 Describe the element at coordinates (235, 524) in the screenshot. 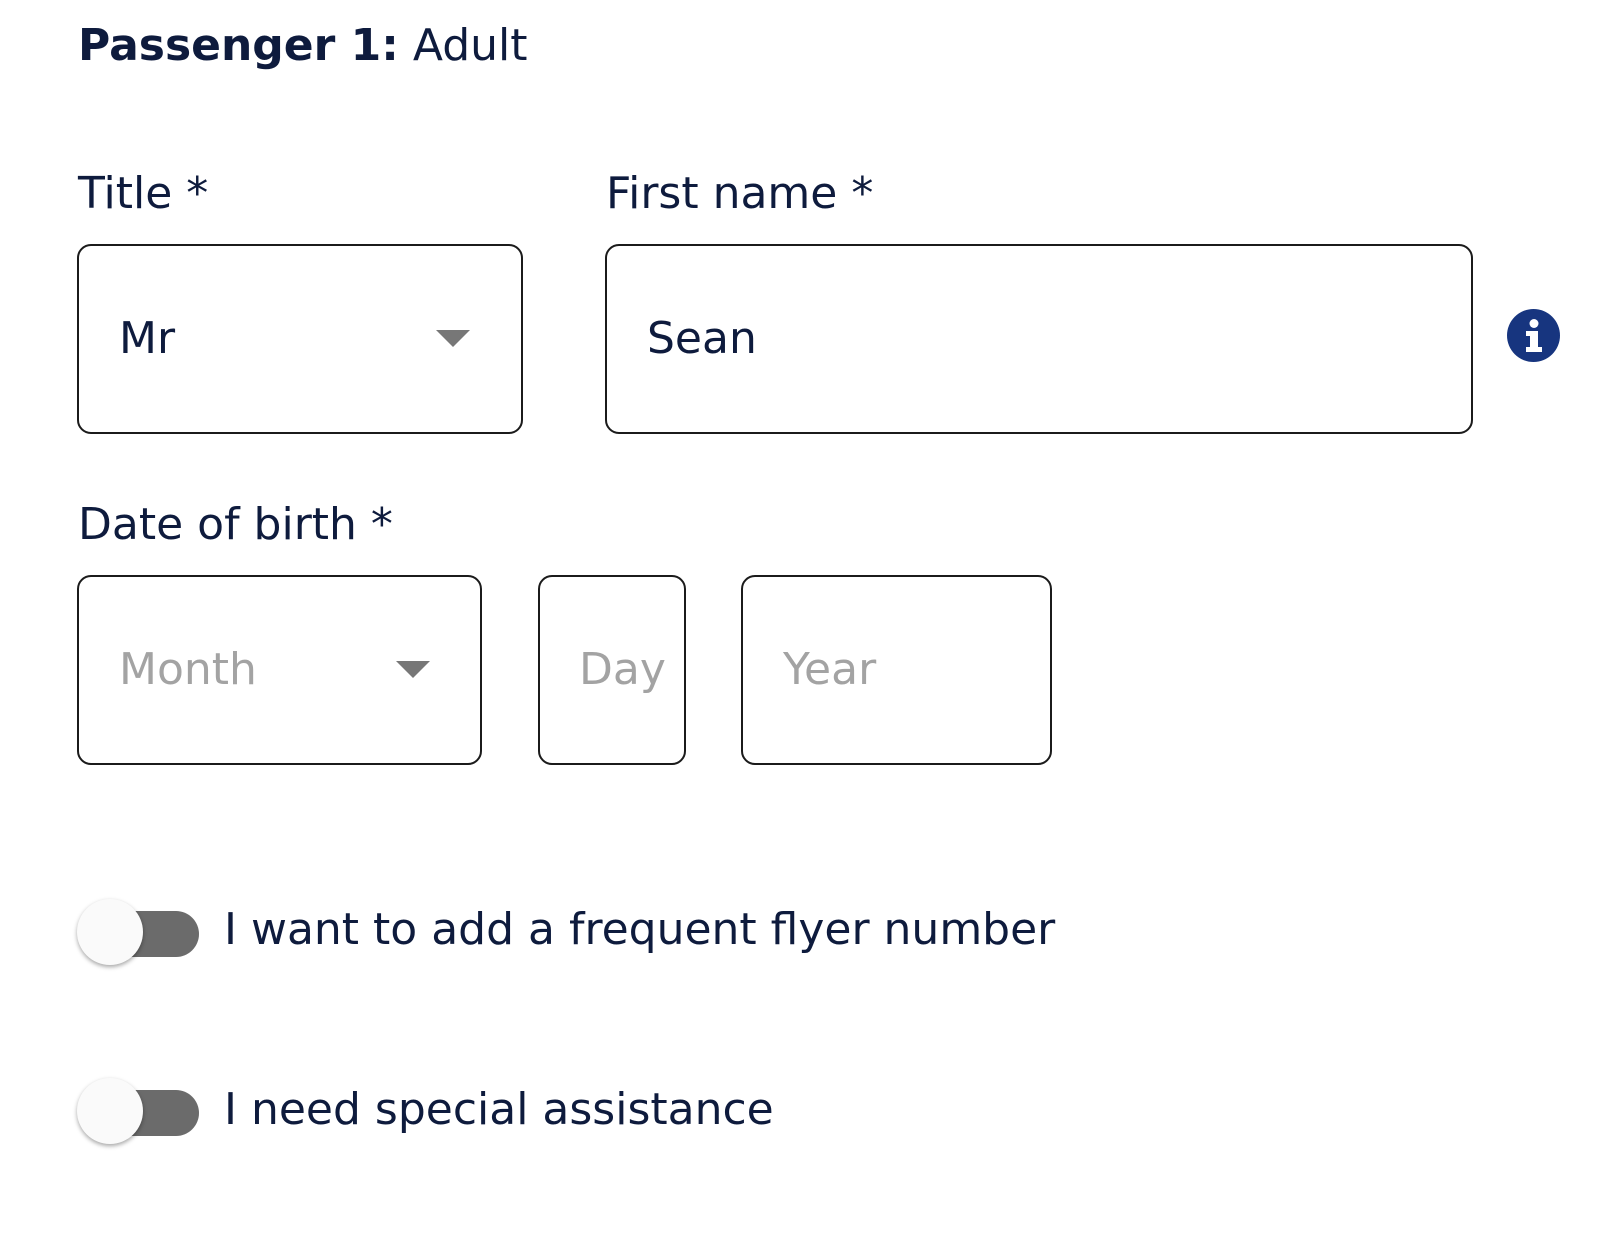

I see `dob-label: Date of birth *` at that location.